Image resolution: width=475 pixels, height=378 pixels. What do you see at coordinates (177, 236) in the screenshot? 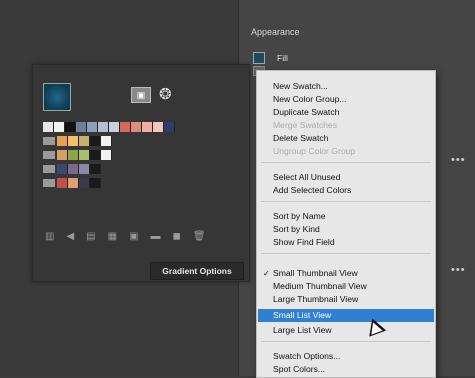
I see `new-swatch-icon: ◼` at bounding box center [177, 236].